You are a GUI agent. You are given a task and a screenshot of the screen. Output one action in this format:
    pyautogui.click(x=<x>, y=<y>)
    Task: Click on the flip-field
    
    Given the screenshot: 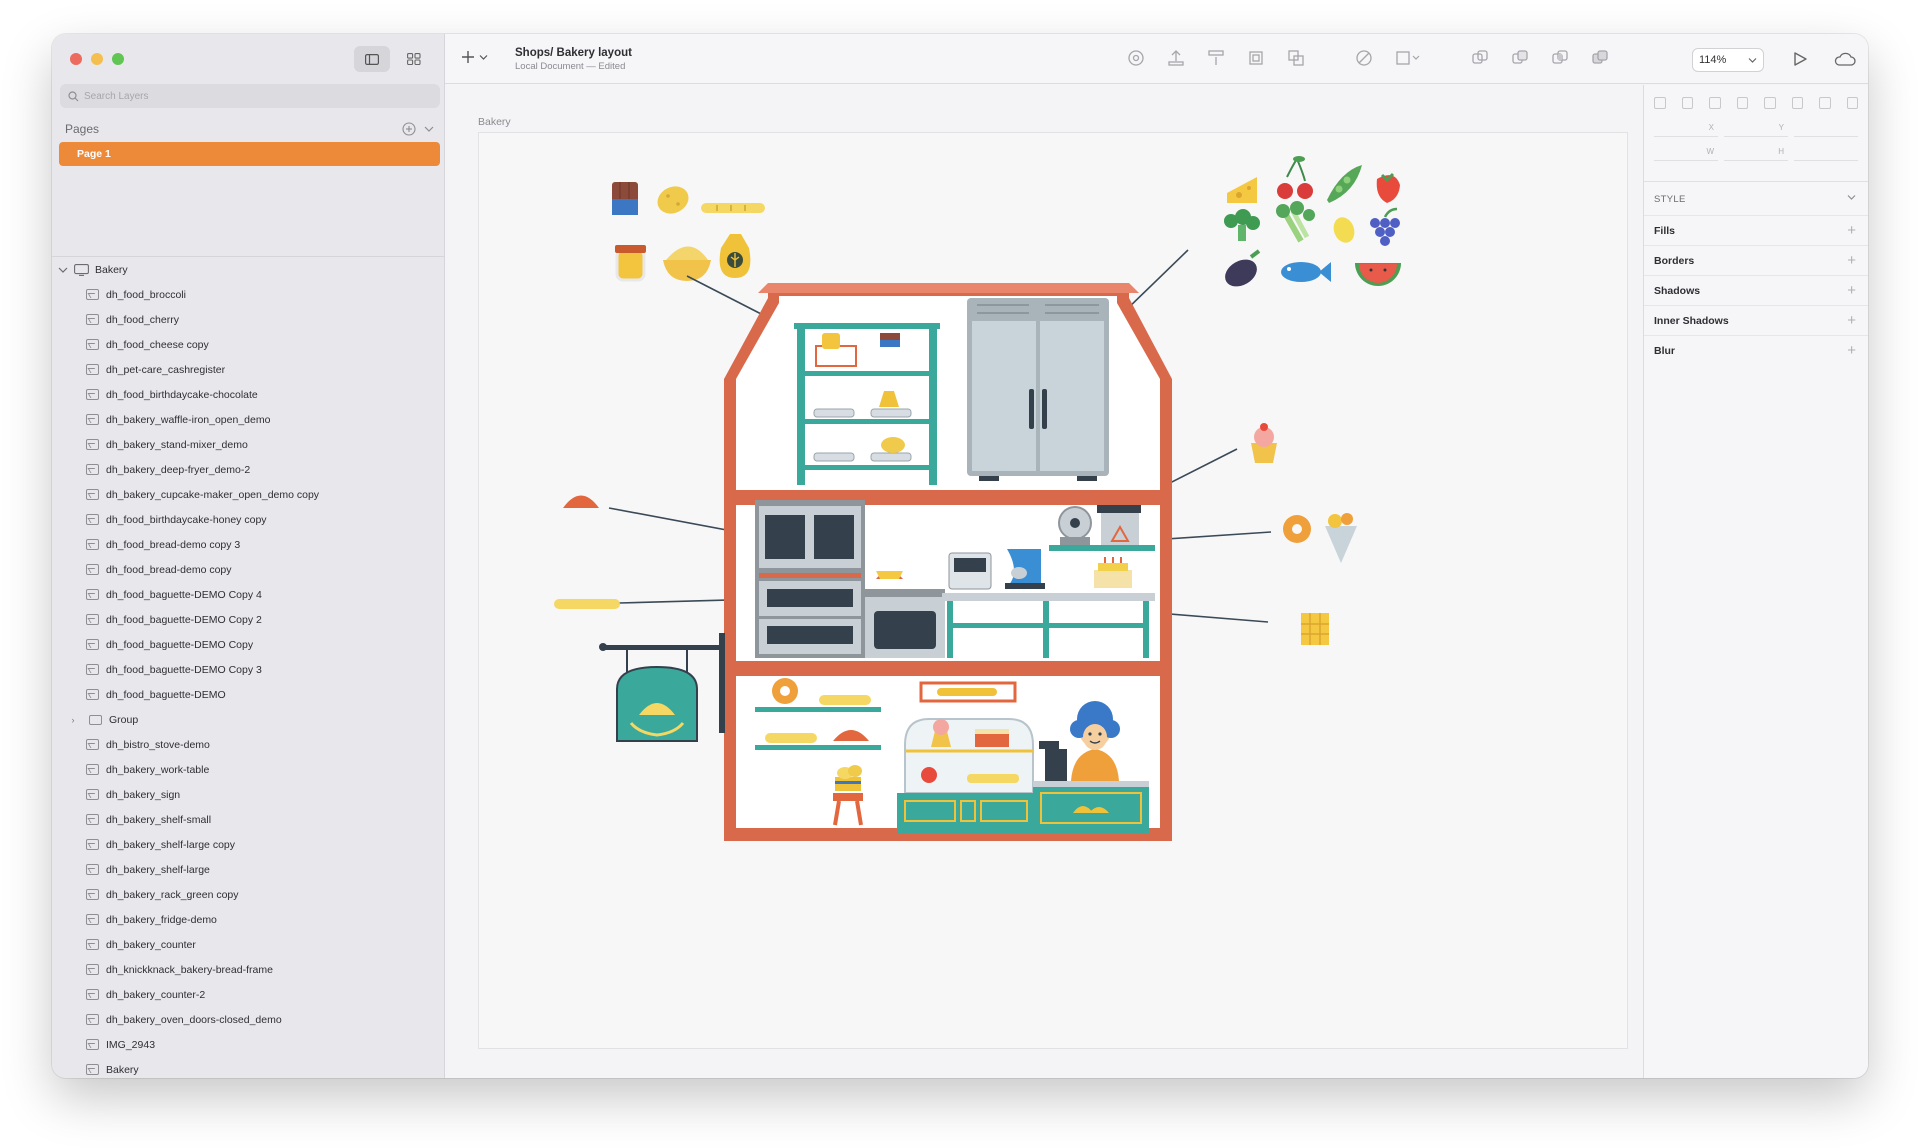 What is the action you would take?
    pyautogui.click(x=1826, y=152)
    